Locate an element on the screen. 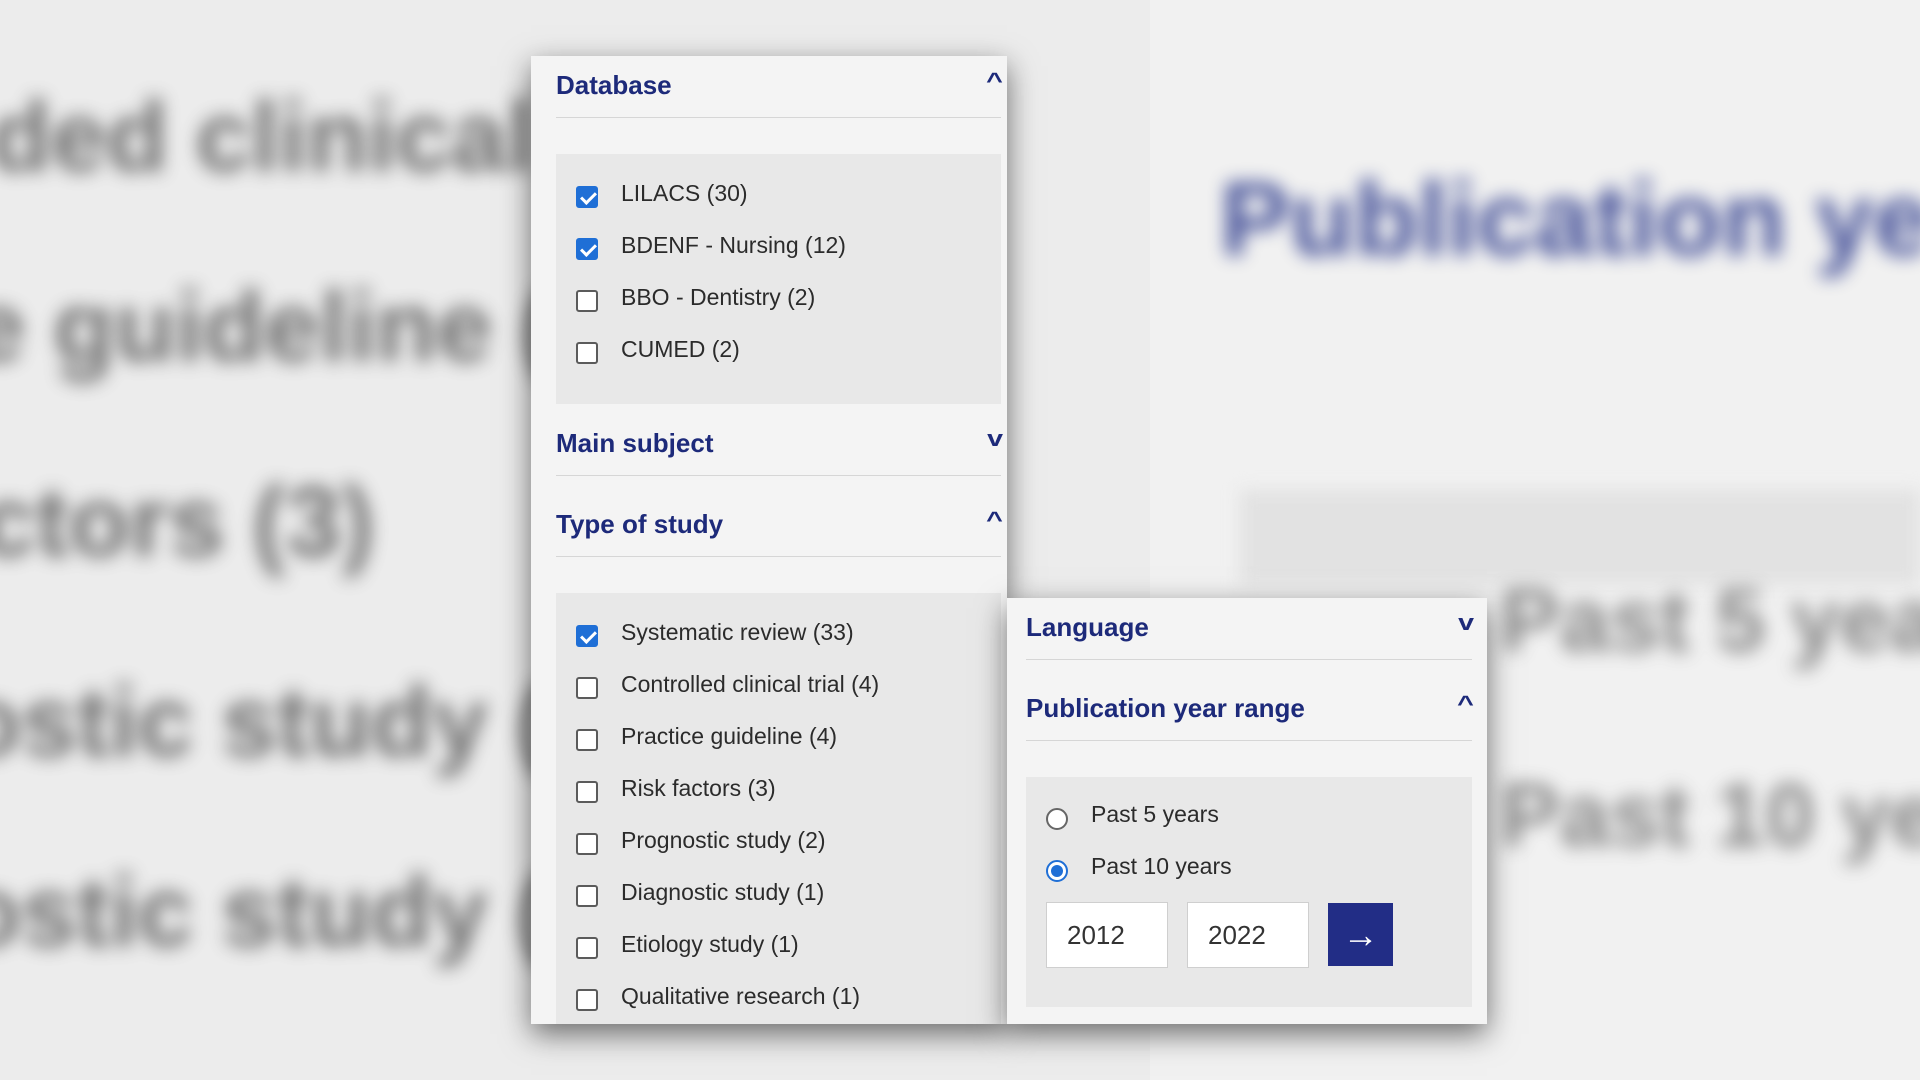 This screenshot has height=1080, width=1920. publication-year-range-title: Publication year range is located at coordinates (1165, 708).